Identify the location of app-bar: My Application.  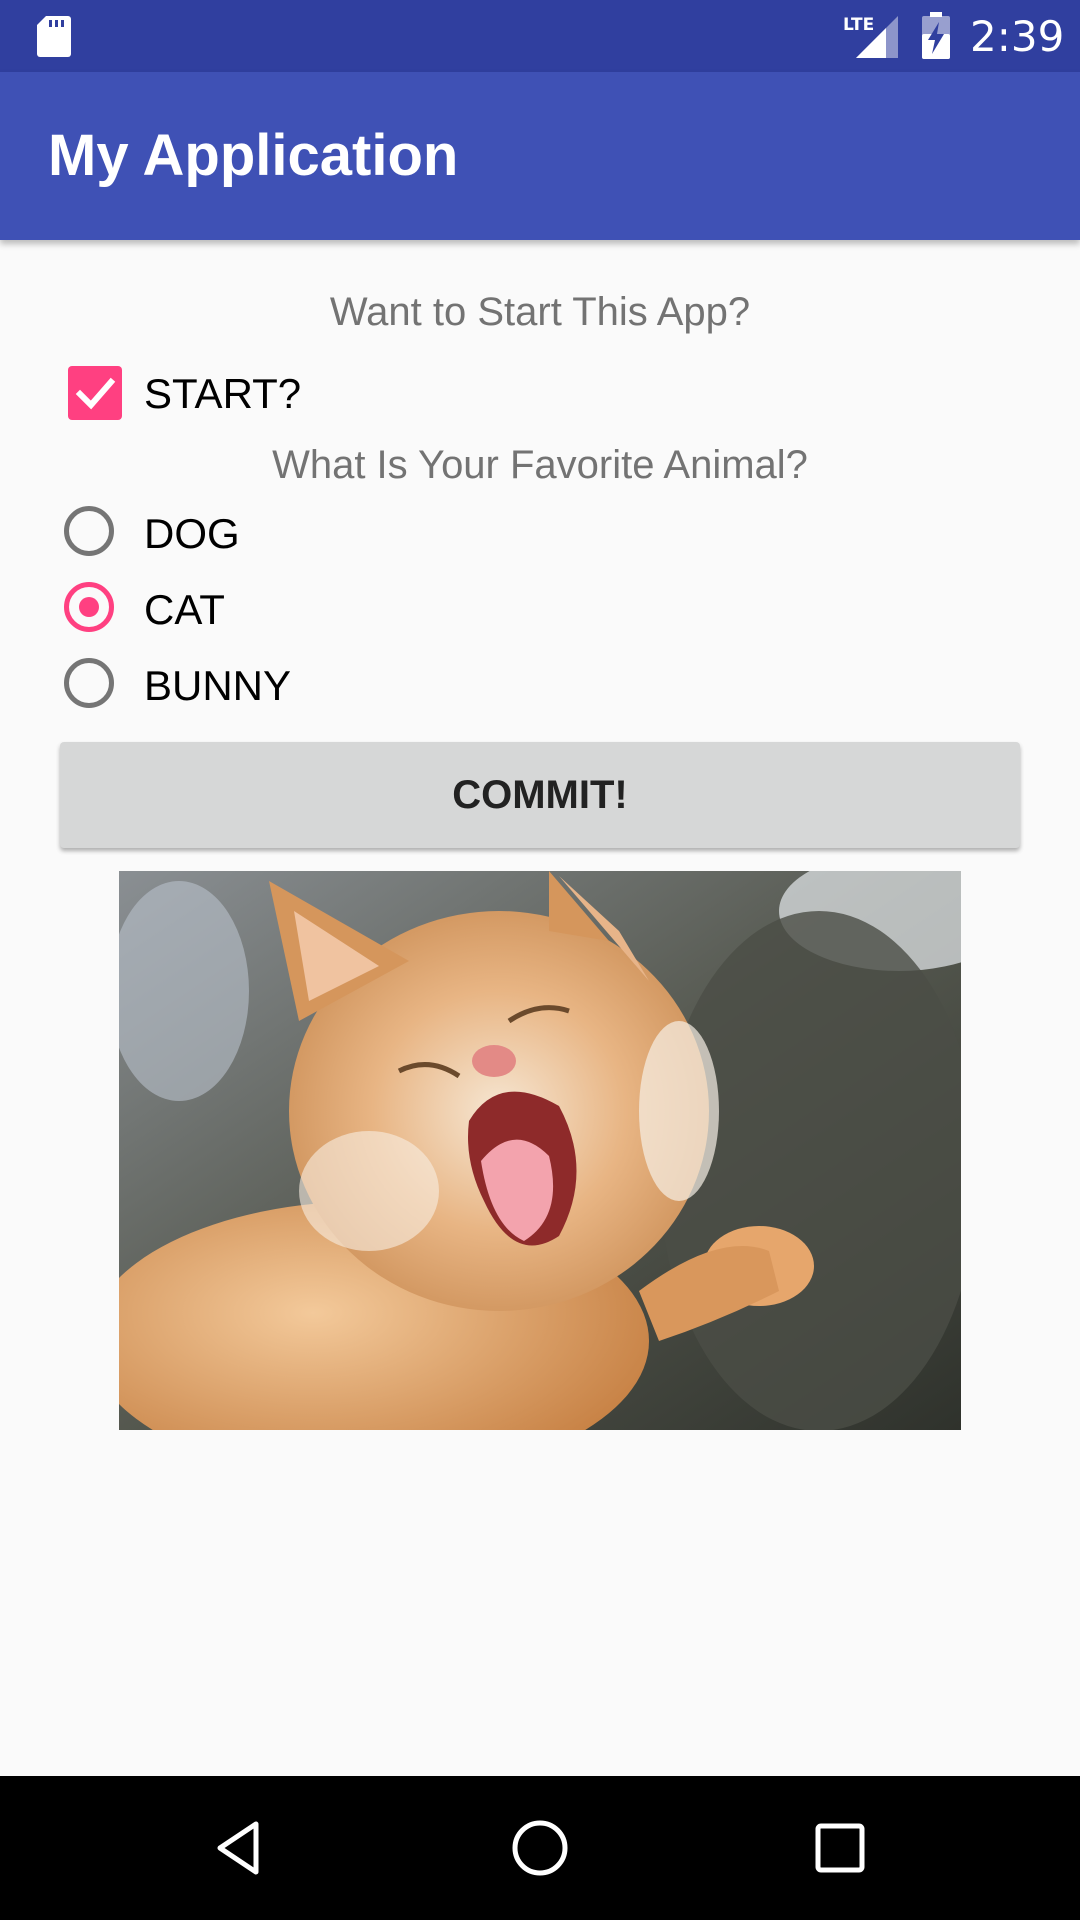
(540, 156).